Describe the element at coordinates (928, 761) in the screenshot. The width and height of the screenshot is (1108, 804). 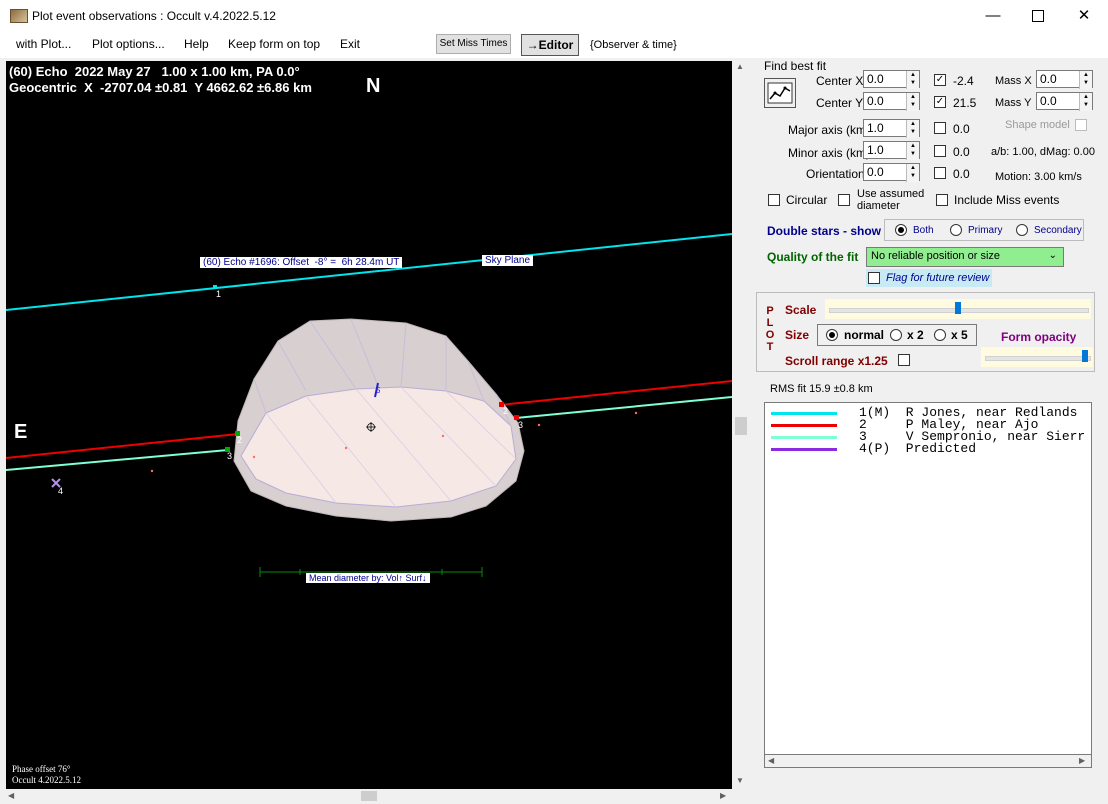
I see `legend-horizontal-scrollbar: ◀ ▶` at that location.